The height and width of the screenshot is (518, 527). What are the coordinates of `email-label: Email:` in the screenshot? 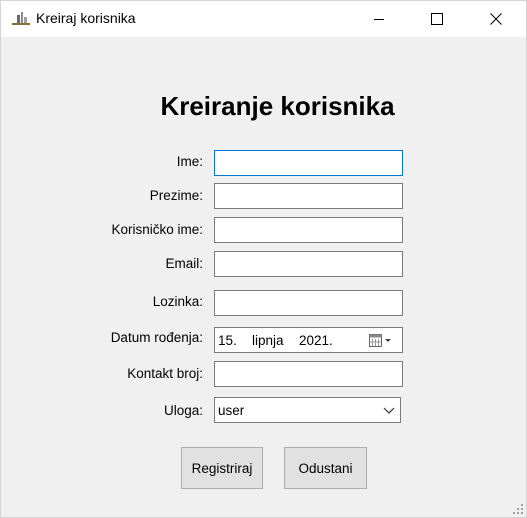 It's located at (184, 263).